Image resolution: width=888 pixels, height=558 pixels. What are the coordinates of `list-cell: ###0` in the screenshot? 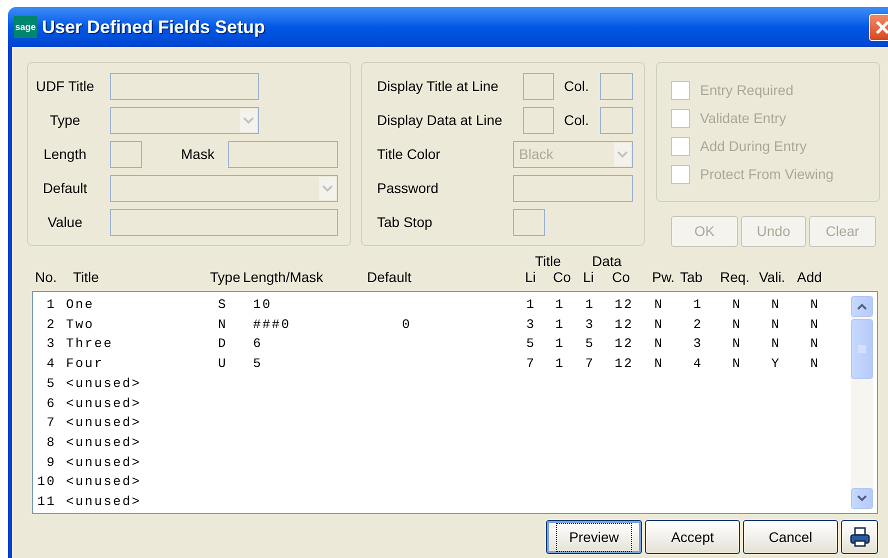 It's located at (272, 324).